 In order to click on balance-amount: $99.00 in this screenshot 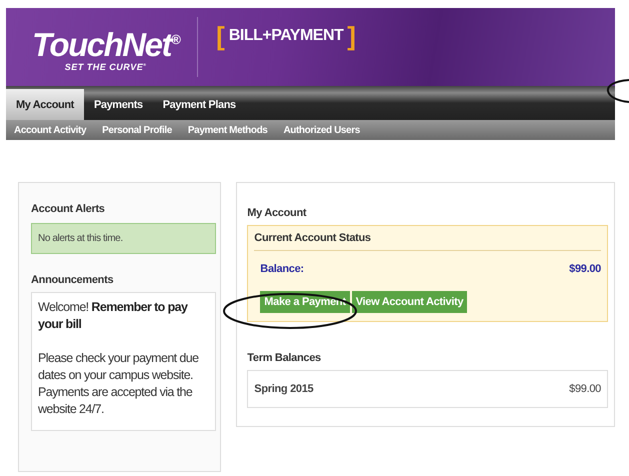, I will do `click(585, 269)`.